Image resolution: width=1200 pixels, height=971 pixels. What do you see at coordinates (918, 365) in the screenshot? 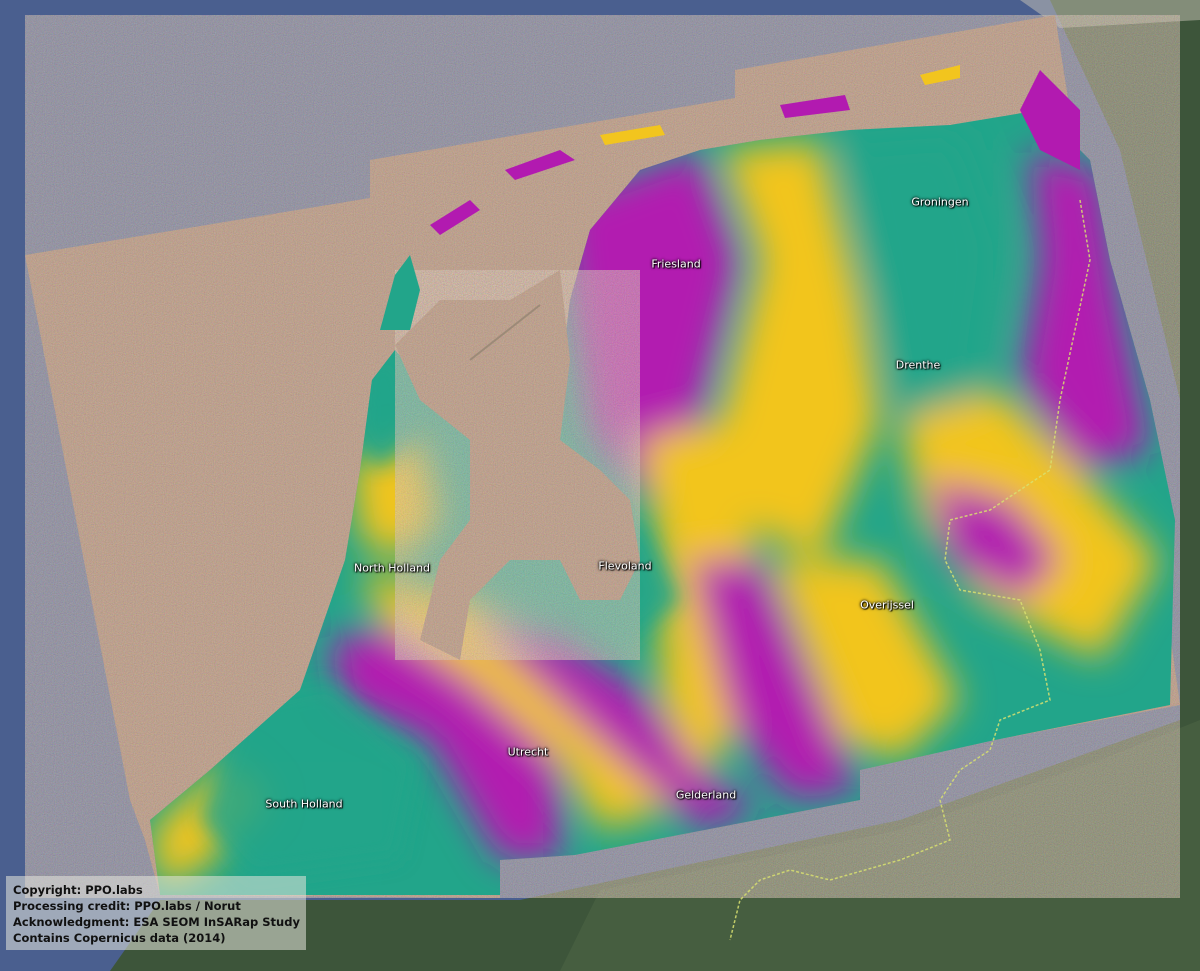
I see `province-label-drenthe: Drenthe` at bounding box center [918, 365].